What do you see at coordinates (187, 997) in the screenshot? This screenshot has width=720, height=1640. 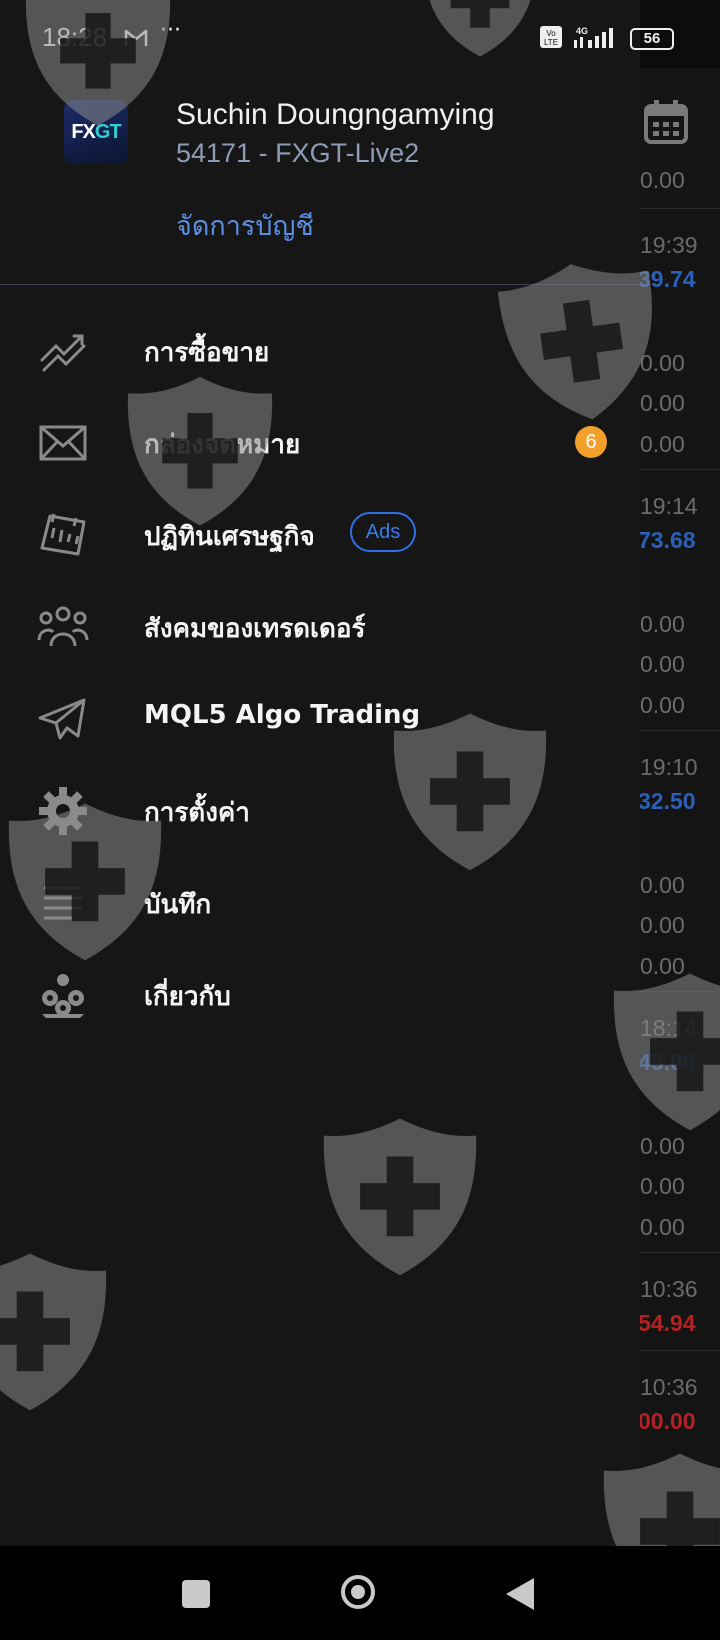 I see `menu-item-label: เกี่ยวกับ` at bounding box center [187, 997].